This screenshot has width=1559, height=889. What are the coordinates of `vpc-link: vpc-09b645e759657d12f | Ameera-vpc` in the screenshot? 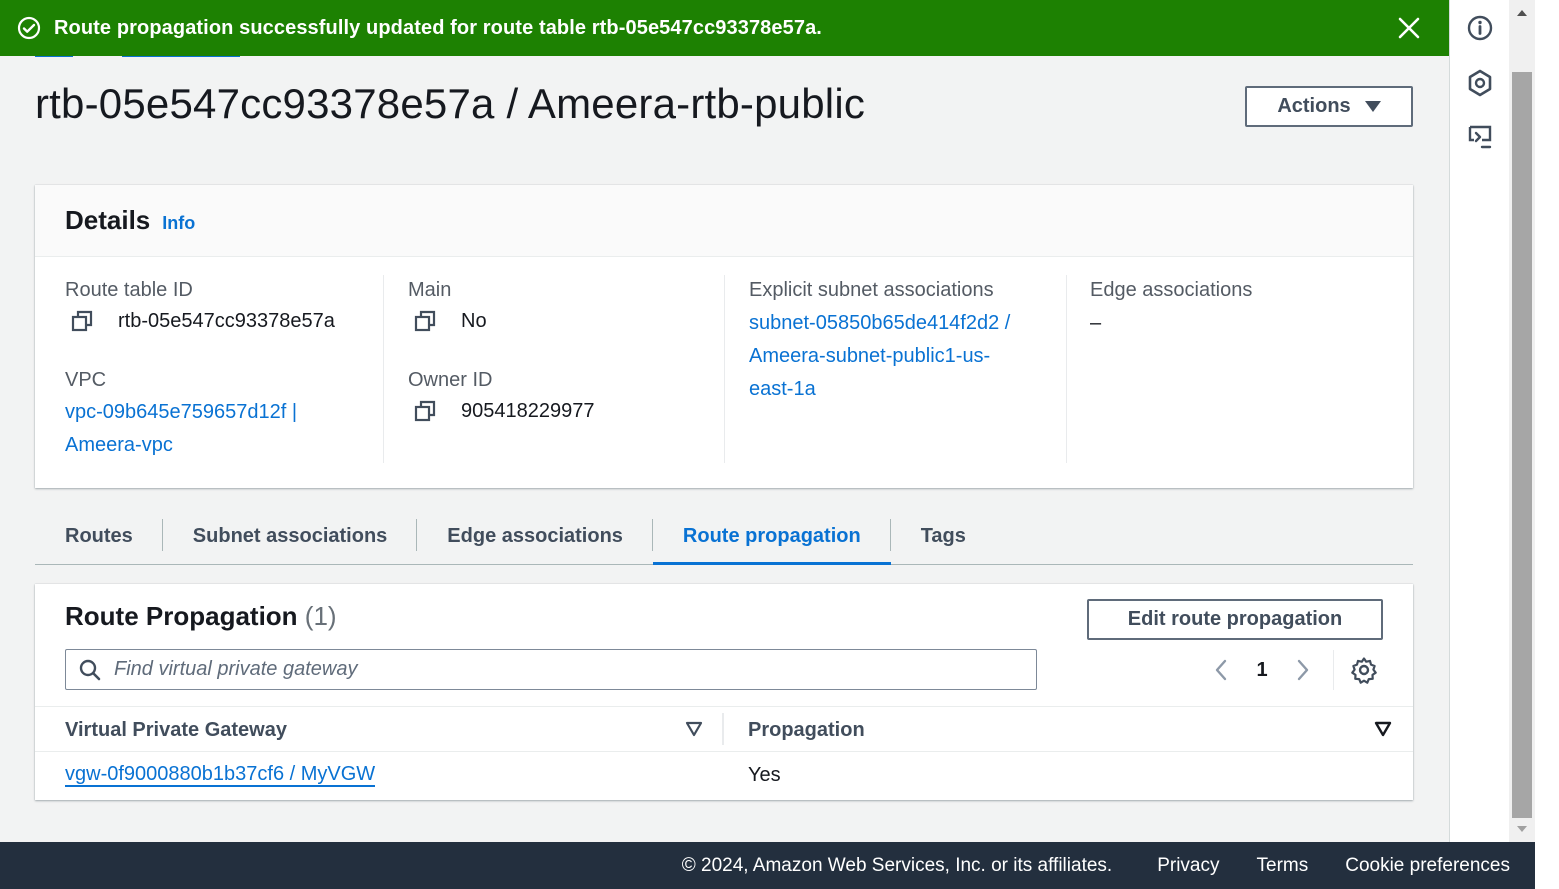 It's located at (181, 429).